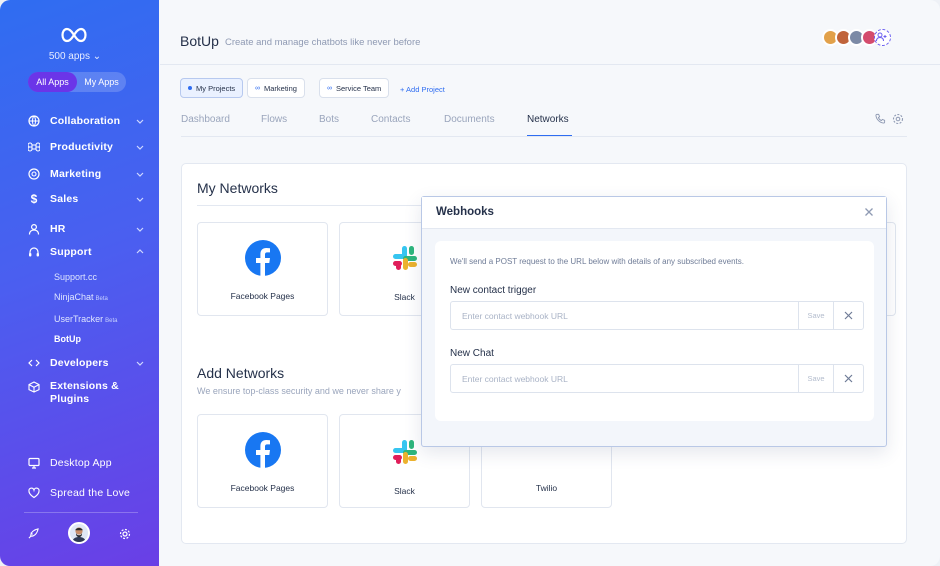  I want to click on command-icon, so click(34, 147).